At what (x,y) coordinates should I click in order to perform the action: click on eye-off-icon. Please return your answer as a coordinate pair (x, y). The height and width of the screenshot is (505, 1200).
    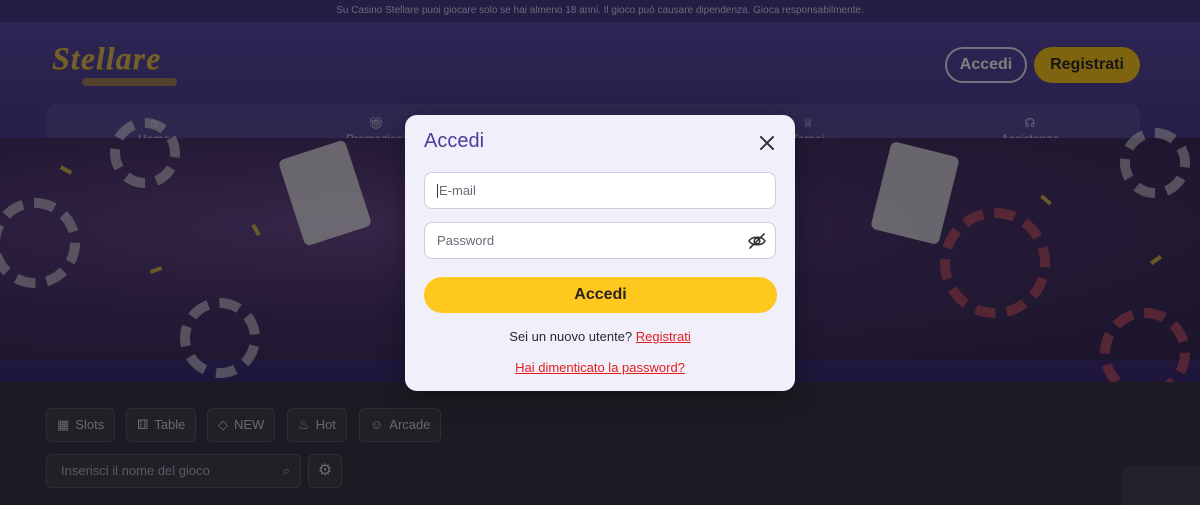
    Looking at the image, I should click on (757, 241).